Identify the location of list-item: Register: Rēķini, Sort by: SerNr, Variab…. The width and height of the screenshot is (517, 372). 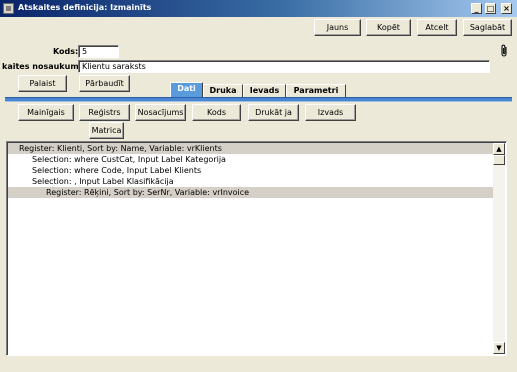
(251, 192).